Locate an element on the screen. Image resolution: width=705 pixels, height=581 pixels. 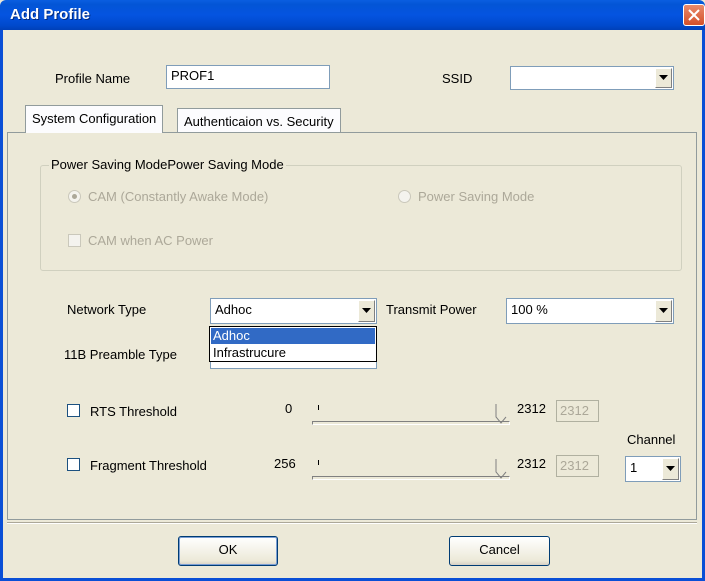
window-frame-left is located at coordinates (1, 305).